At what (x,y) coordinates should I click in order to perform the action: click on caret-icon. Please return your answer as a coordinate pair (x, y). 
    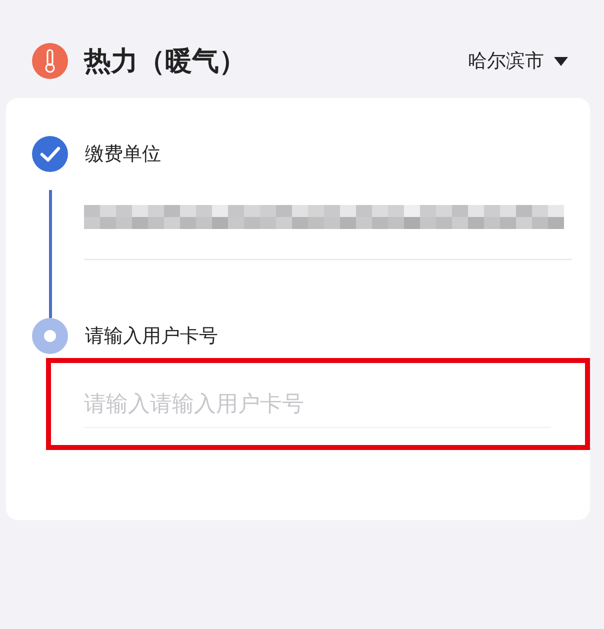
    Looking at the image, I should click on (561, 61).